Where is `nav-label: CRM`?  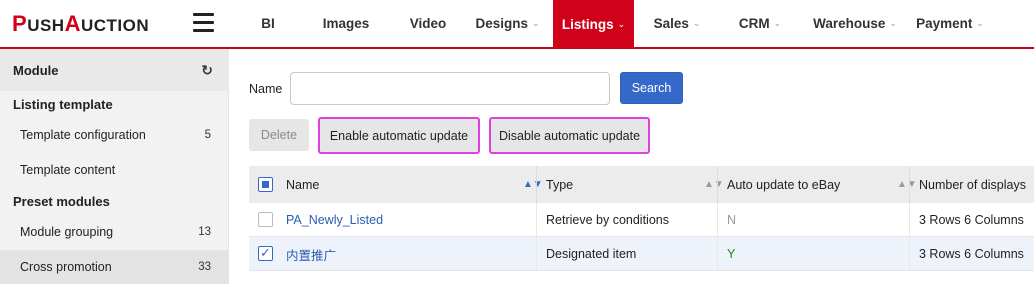
nav-label: CRM is located at coordinates (754, 23).